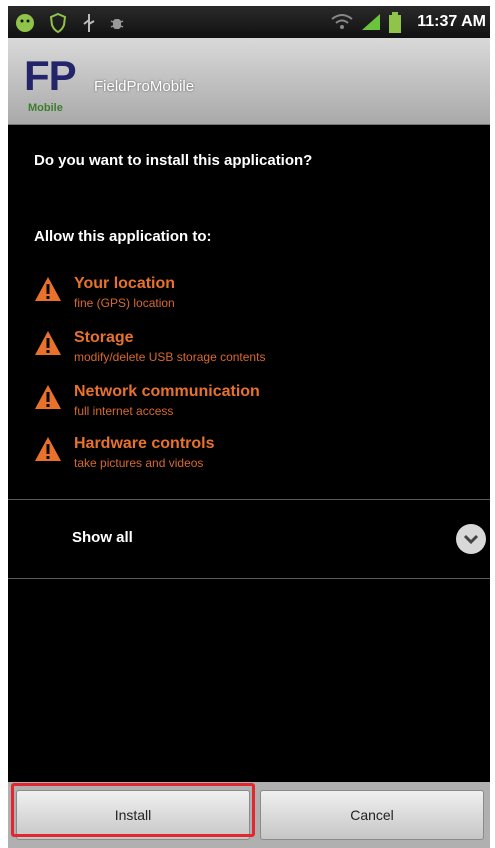 Image resolution: width=495 pixels, height=848 pixels. I want to click on permission-description: modify/delete USB storage contents, so click(170, 357).